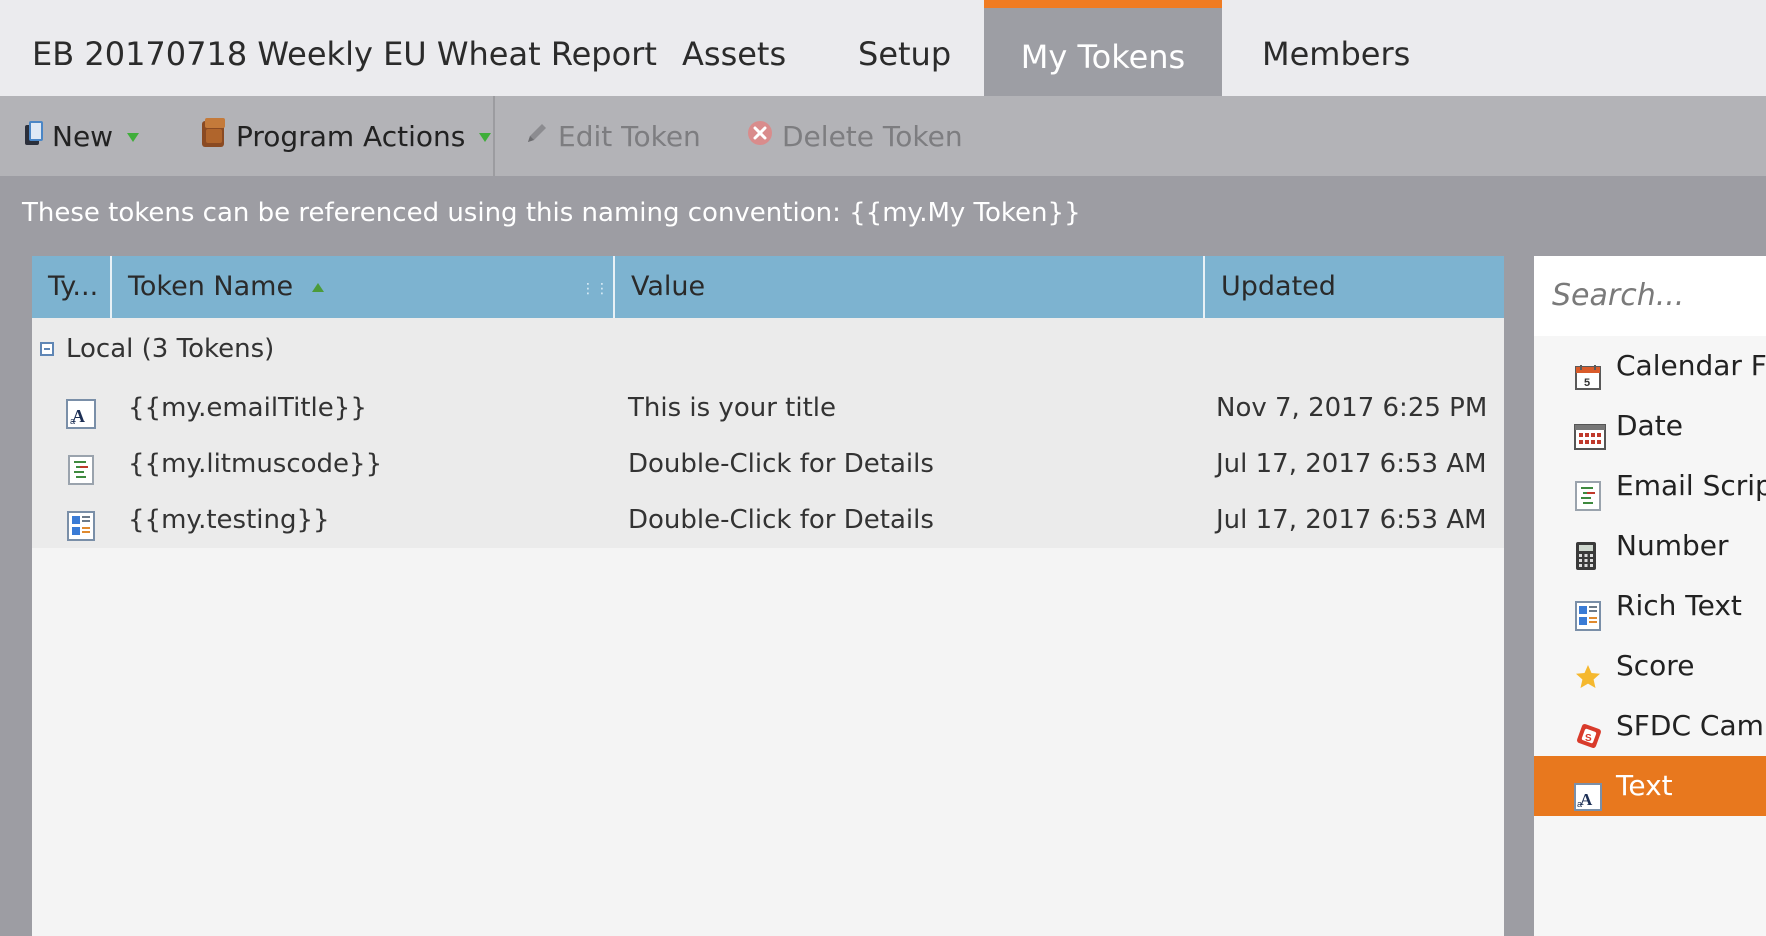 This screenshot has height=936, width=1766. What do you see at coordinates (595, 289) in the screenshot?
I see `column-menu-icon: ⋮⋮` at bounding box center [595, 289].